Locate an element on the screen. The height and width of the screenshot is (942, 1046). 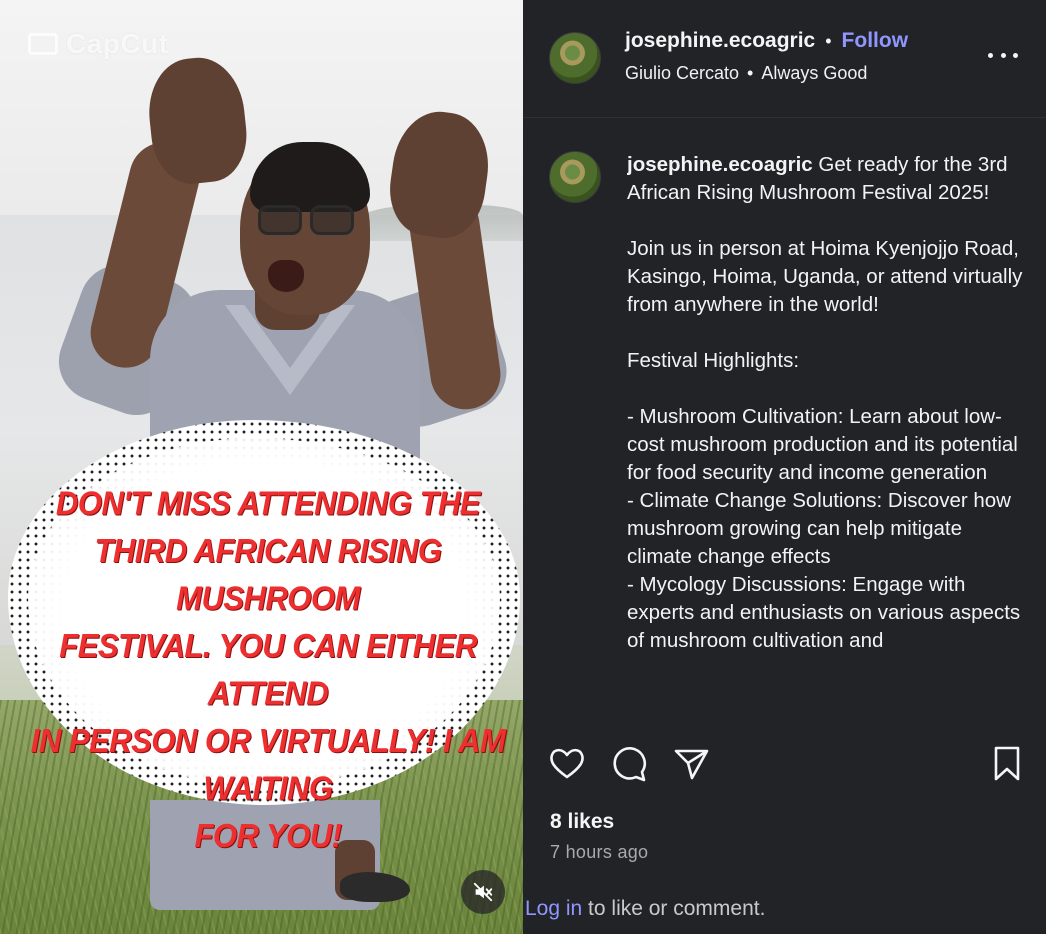
bubble-line: festival. You can either attend is located at coordinates (268, 669).